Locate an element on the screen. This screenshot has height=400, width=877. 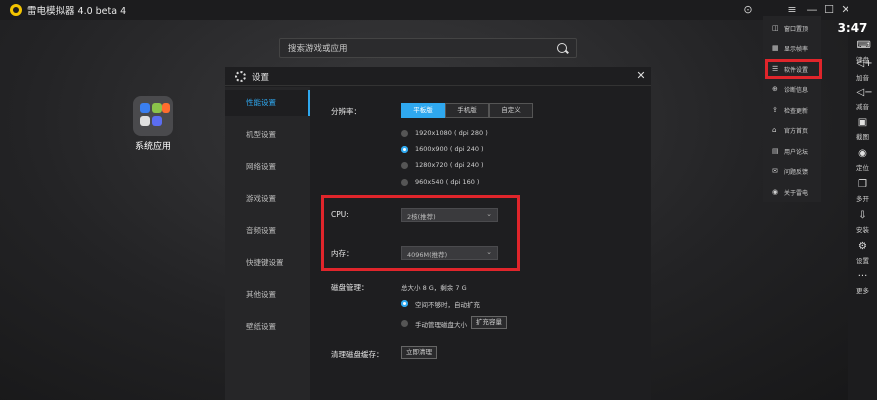
close-icon: ✕ is located at coordinates (641, 76).